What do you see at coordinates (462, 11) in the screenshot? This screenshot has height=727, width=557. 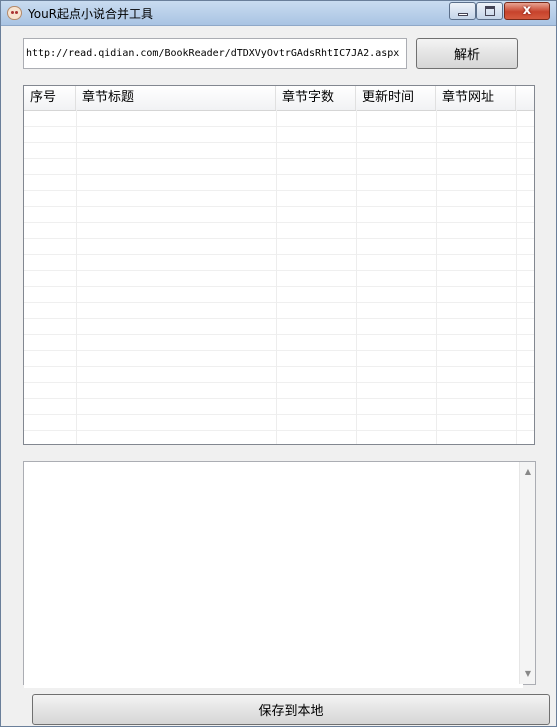 I see `minimize-button` at bounding box center [462, 11].